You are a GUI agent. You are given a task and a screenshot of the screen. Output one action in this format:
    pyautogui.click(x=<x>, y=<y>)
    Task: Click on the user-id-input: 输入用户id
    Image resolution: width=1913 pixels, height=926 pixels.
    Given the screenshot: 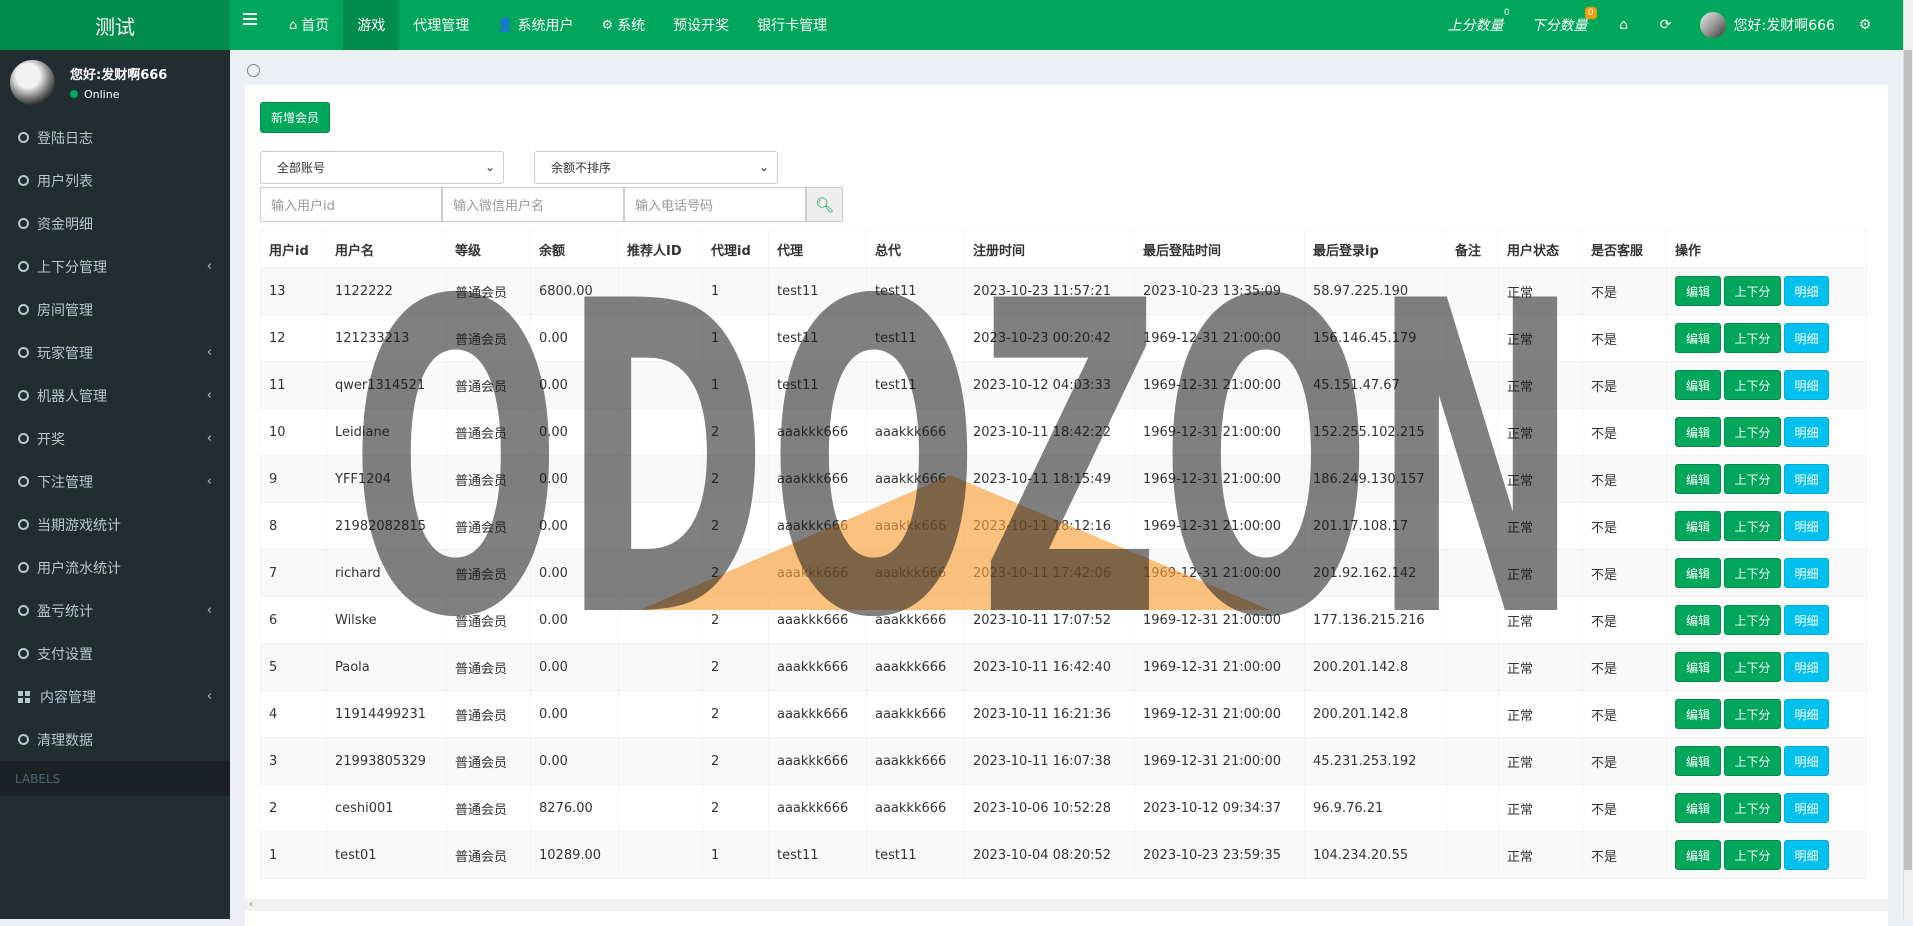 What is the action you would take?
    pyautogui.click(x=351, y=204)
    